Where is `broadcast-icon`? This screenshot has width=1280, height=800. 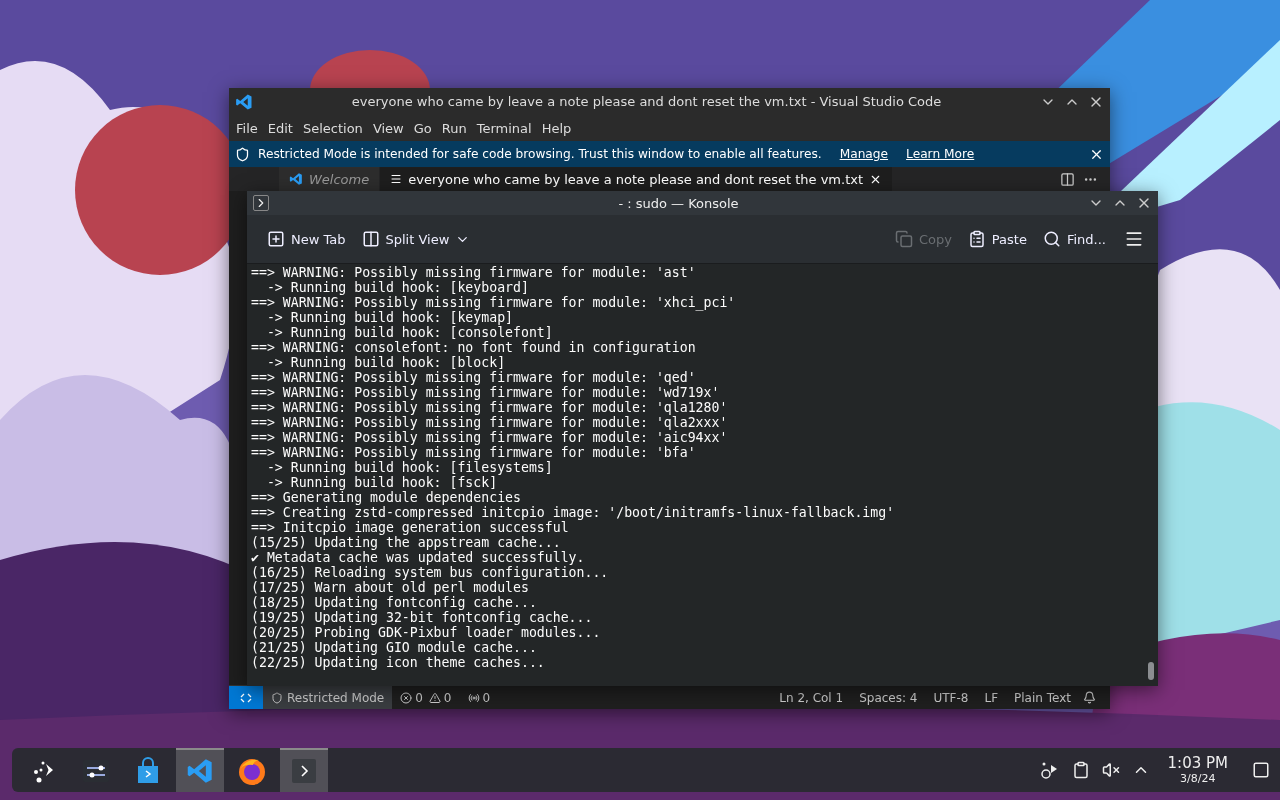 broadcast-icon is located at coordinates (473, 697).